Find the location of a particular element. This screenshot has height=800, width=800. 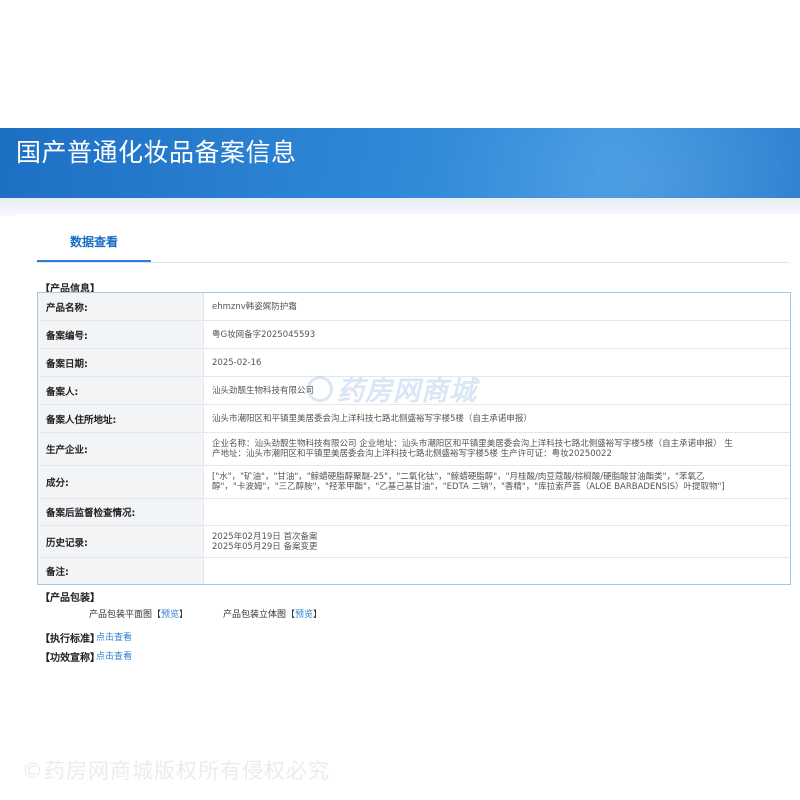

table-row: 历史记录: 2025年02月19日 首次备案 2025年05月29日 备案变更 is located at coordinates (414, 542).